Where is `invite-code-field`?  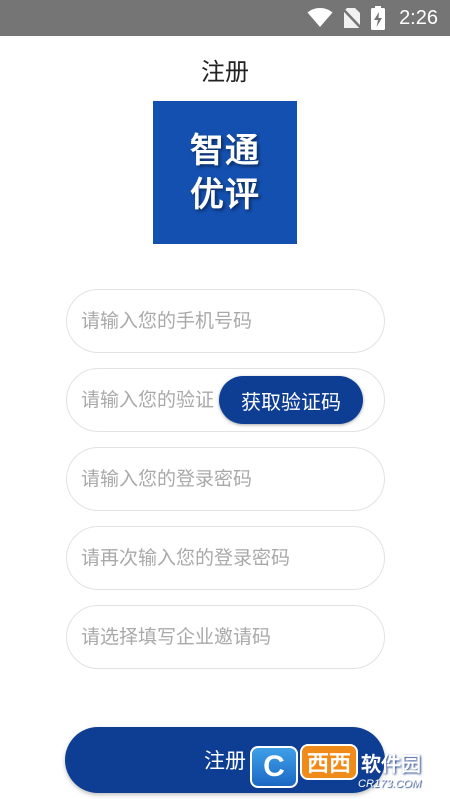
invite-code-field is located at coordinates (225, 637).